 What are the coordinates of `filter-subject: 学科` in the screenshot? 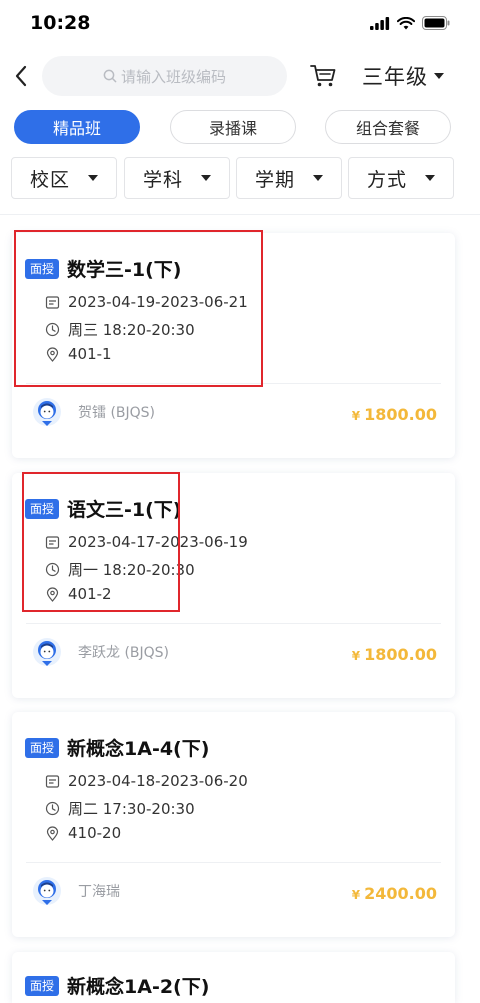 It's located at (177, 178).